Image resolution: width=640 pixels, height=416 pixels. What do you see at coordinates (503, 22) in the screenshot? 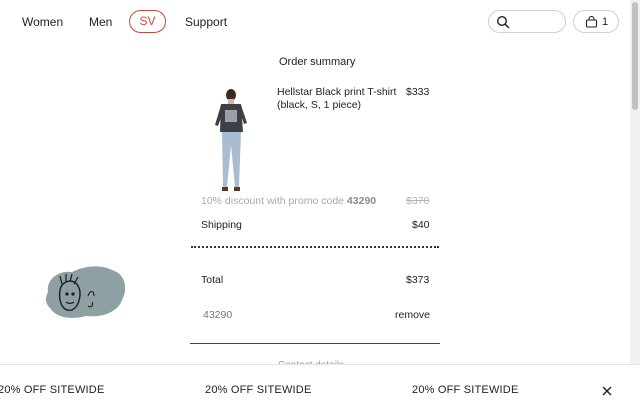
I see `search-icon` at bounding box center [503, 22].